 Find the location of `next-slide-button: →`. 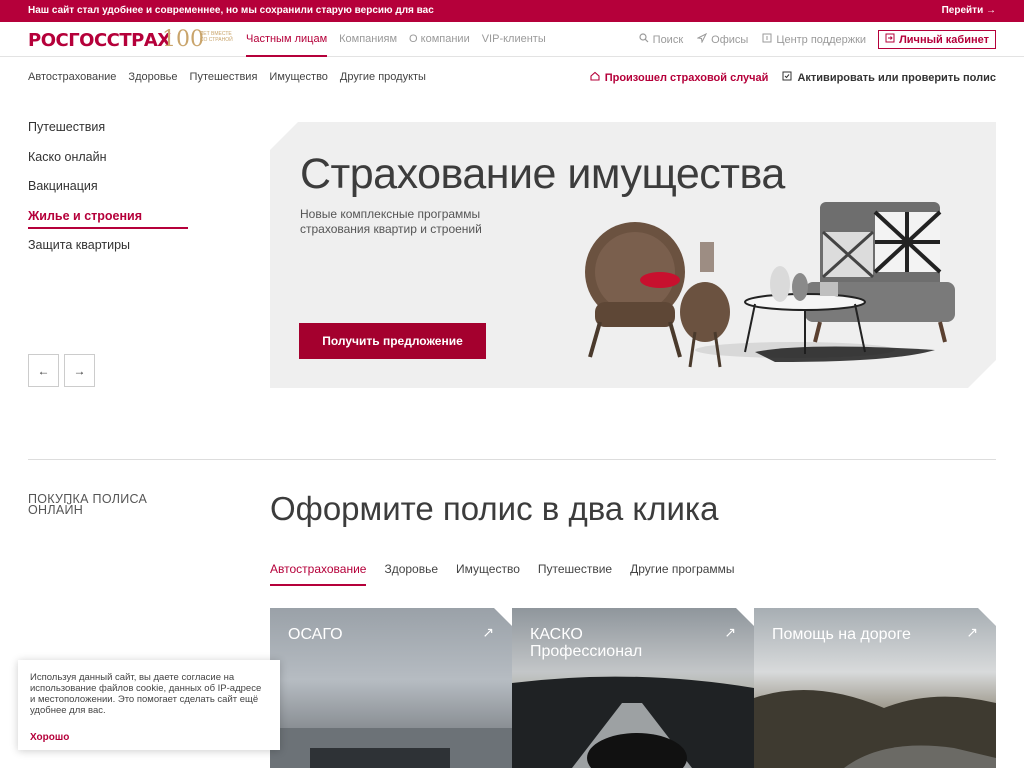

next-slide-button: → is located at coordinates (79, 370).